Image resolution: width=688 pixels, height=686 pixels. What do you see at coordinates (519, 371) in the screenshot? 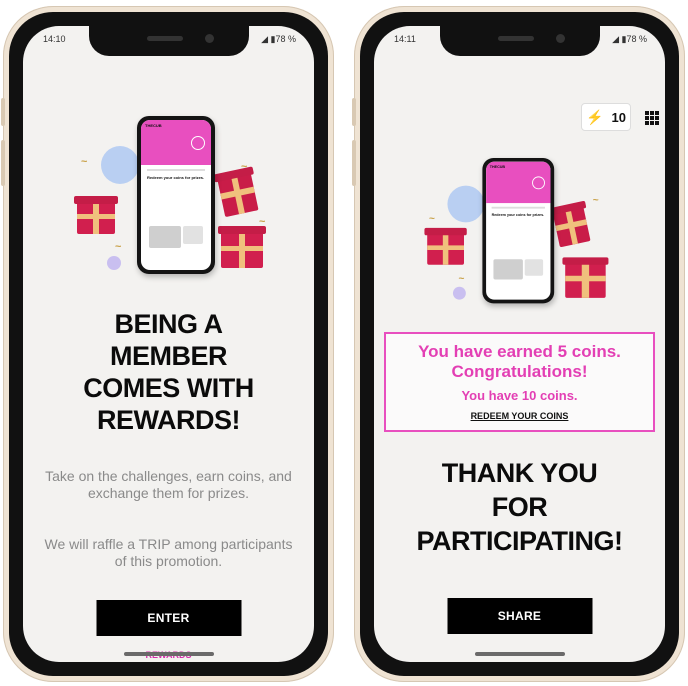
I see `congrats-line: Congratulations!` at bounding box center [519, 371].